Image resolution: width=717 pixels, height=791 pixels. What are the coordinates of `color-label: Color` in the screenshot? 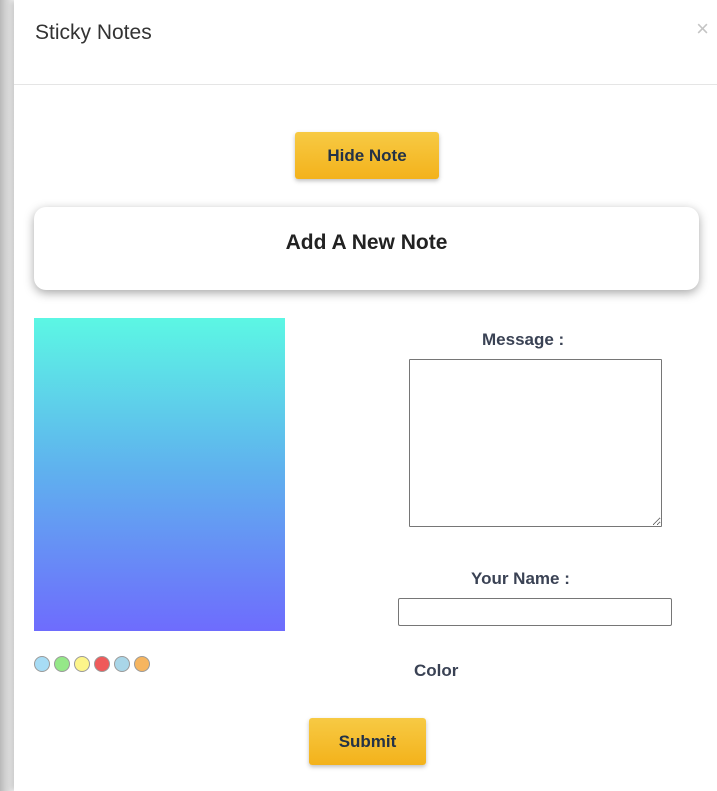 It's located at (436, 670).